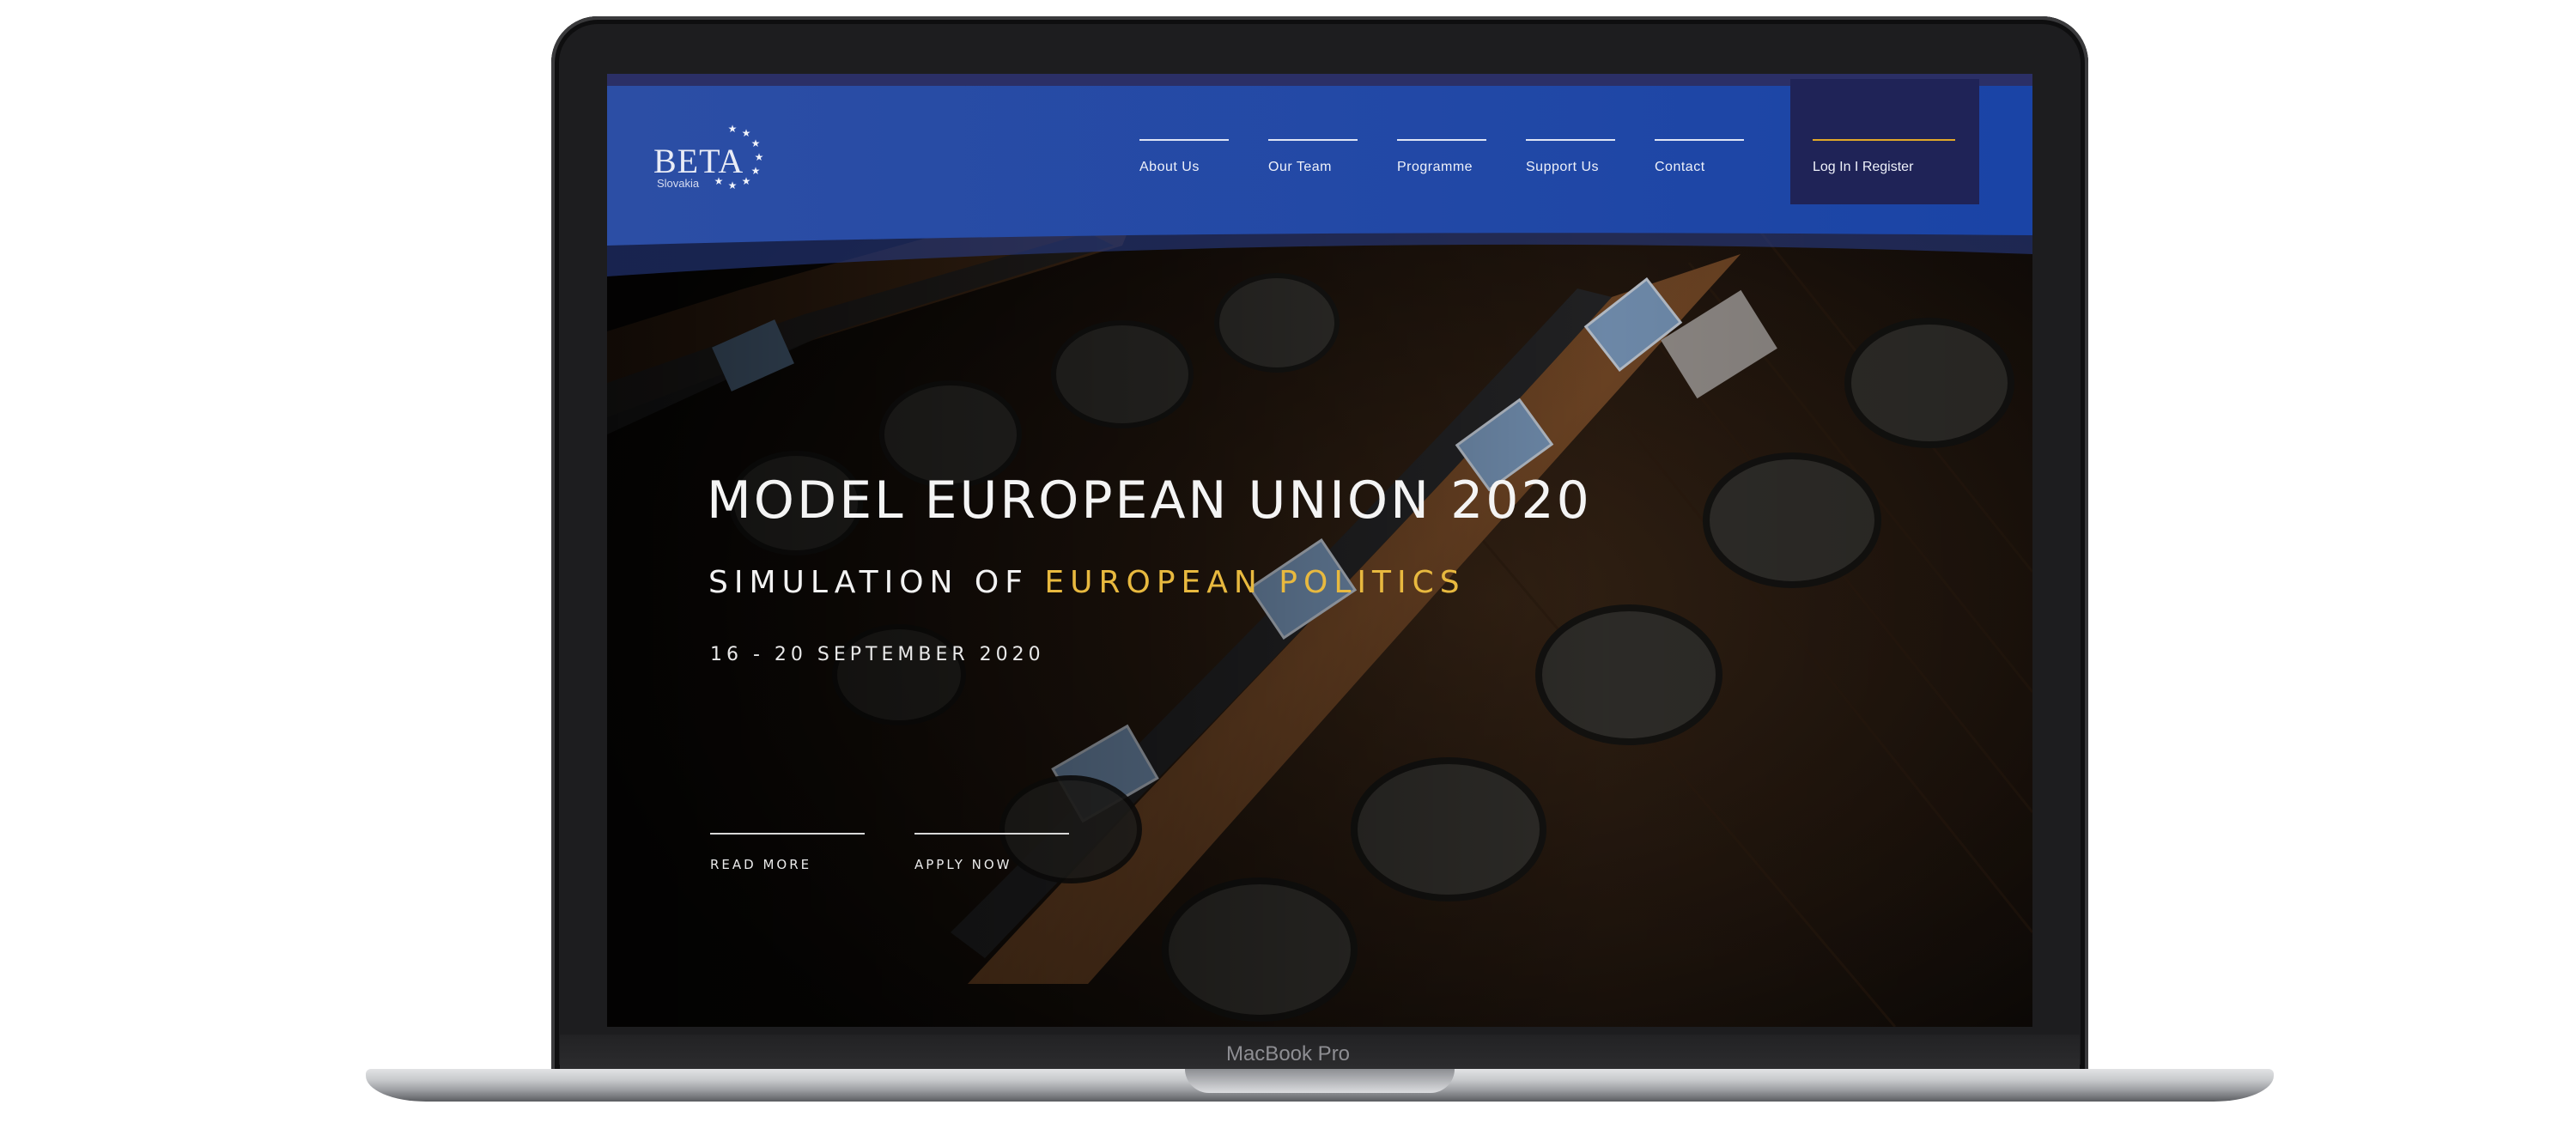 The width and height of the screenshot is (2576, 1123). I want to click on laptop-notch, so click(1320, 1081).